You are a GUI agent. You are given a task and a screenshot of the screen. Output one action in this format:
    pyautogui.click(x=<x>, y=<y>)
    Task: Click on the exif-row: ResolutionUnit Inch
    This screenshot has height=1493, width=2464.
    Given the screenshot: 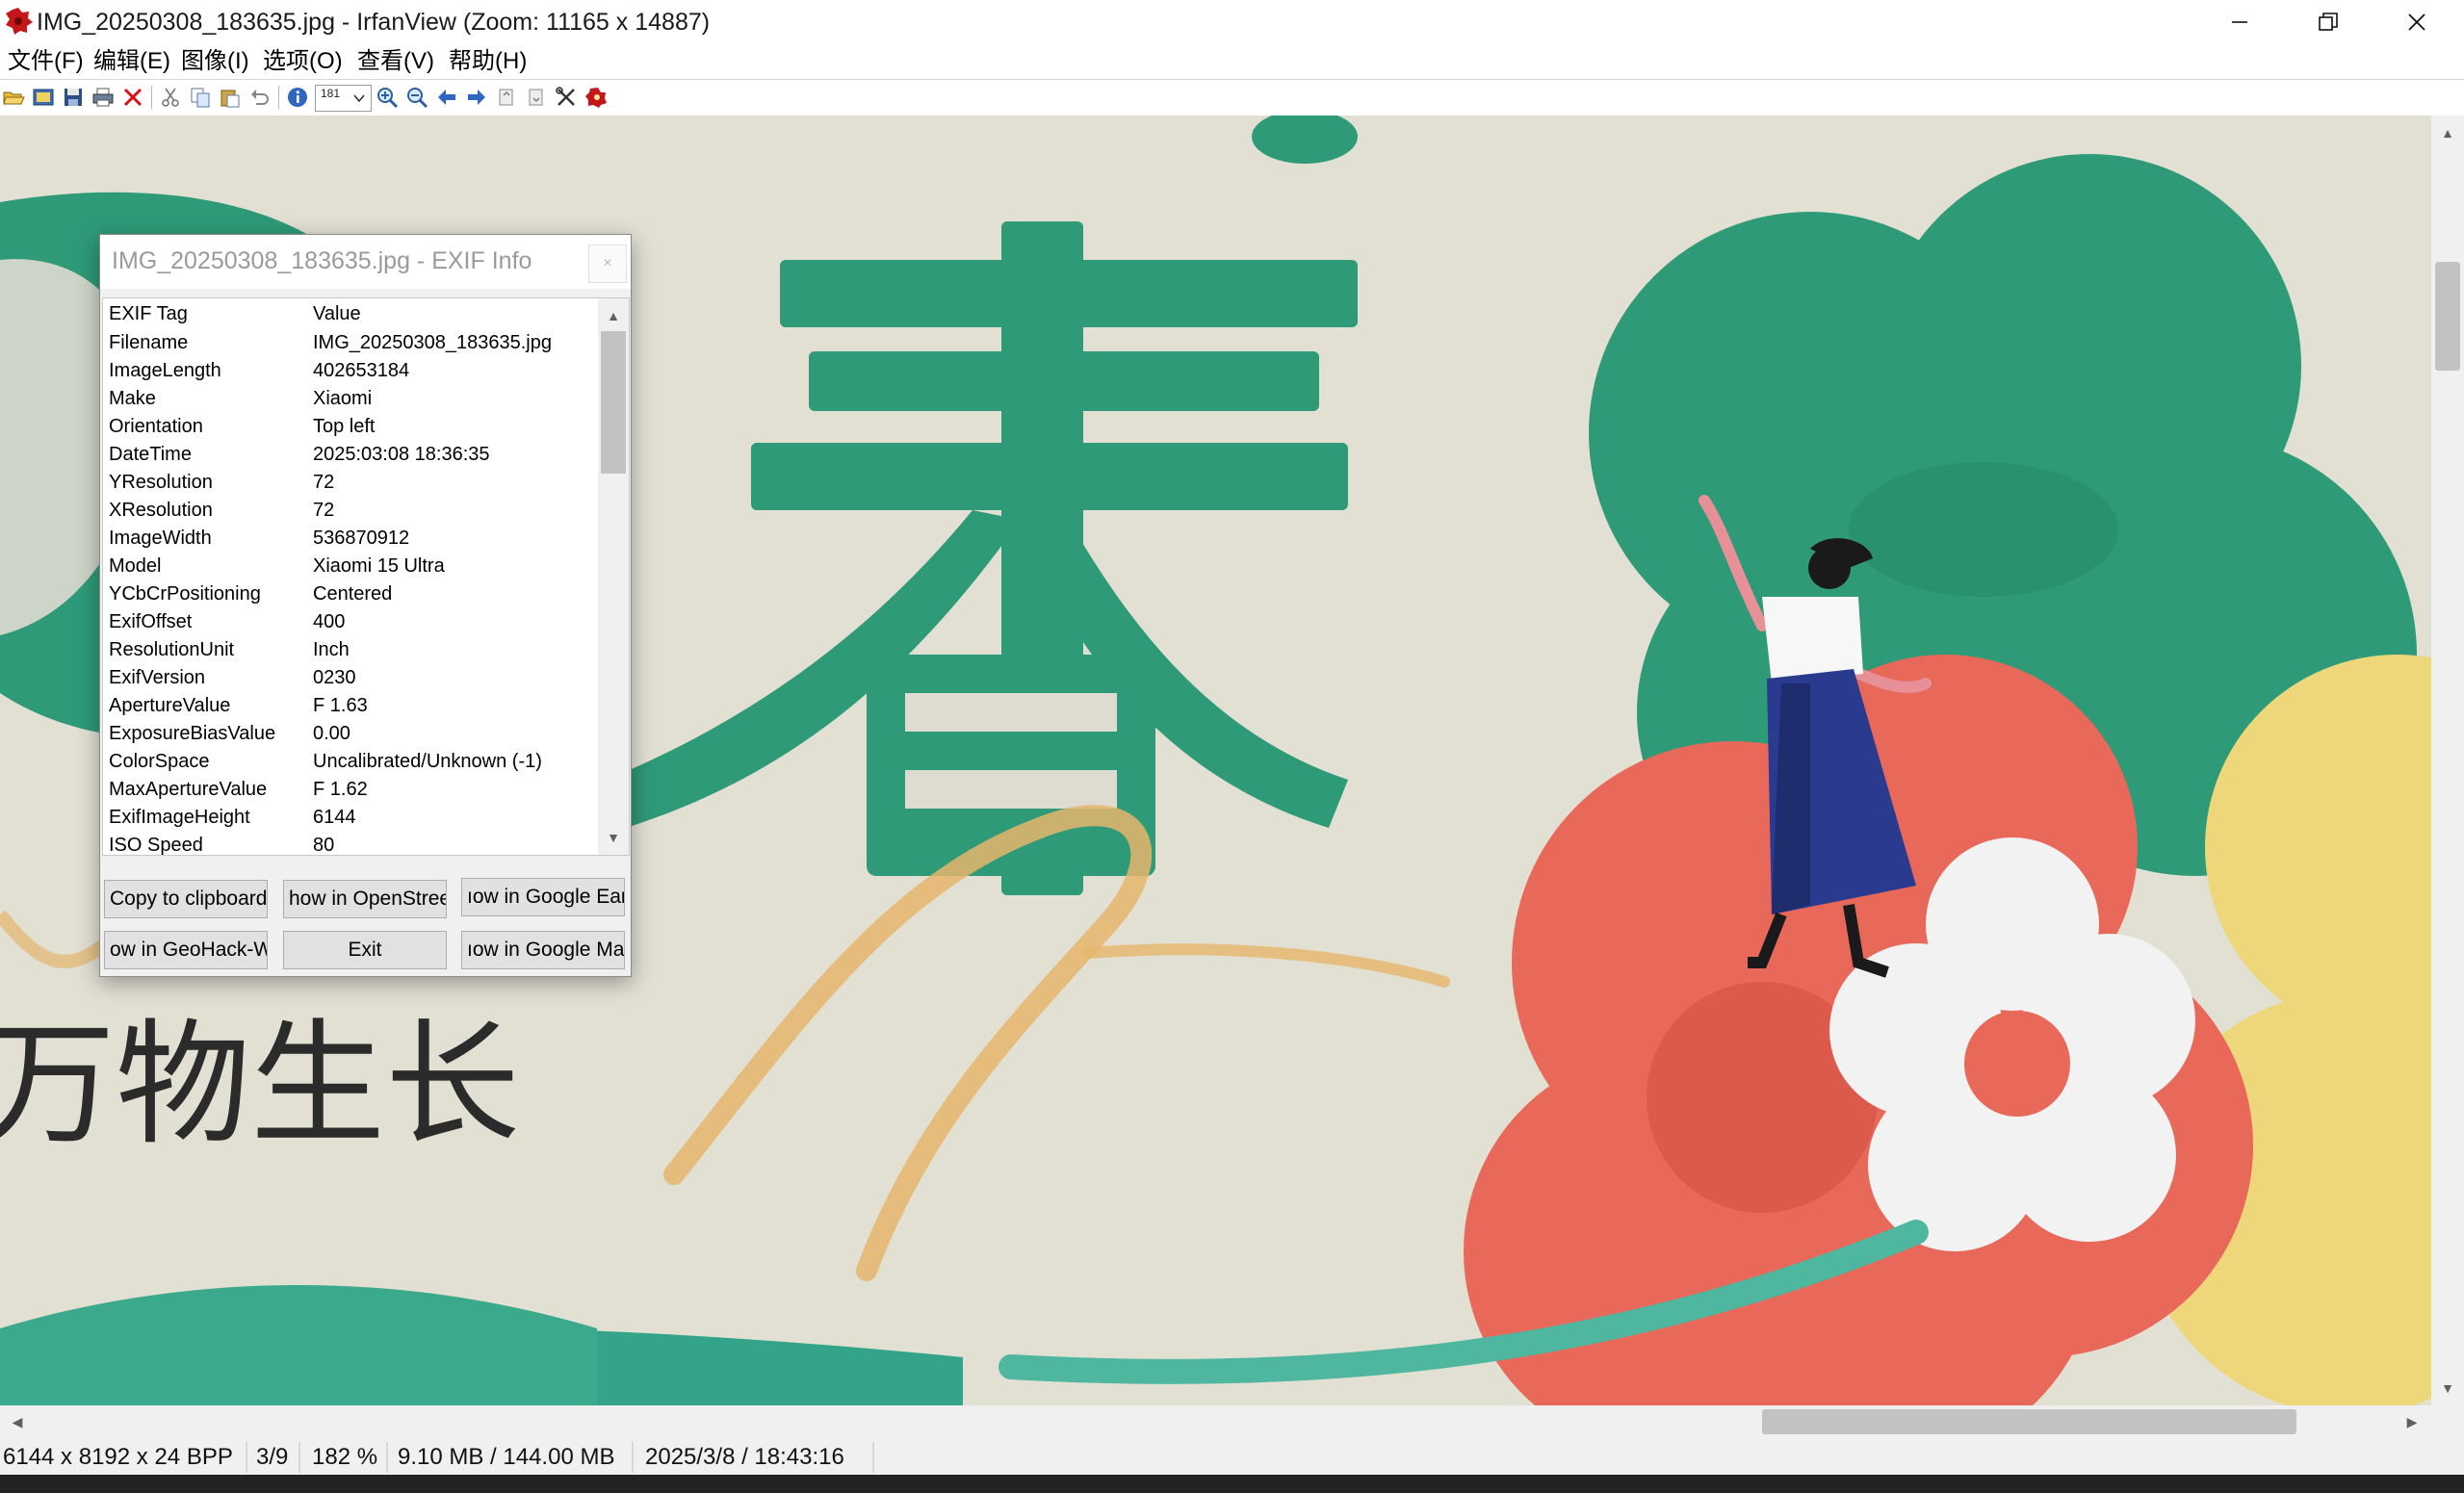 What is the action you would take?
    pyautogui.click(x=349, y=650)
    